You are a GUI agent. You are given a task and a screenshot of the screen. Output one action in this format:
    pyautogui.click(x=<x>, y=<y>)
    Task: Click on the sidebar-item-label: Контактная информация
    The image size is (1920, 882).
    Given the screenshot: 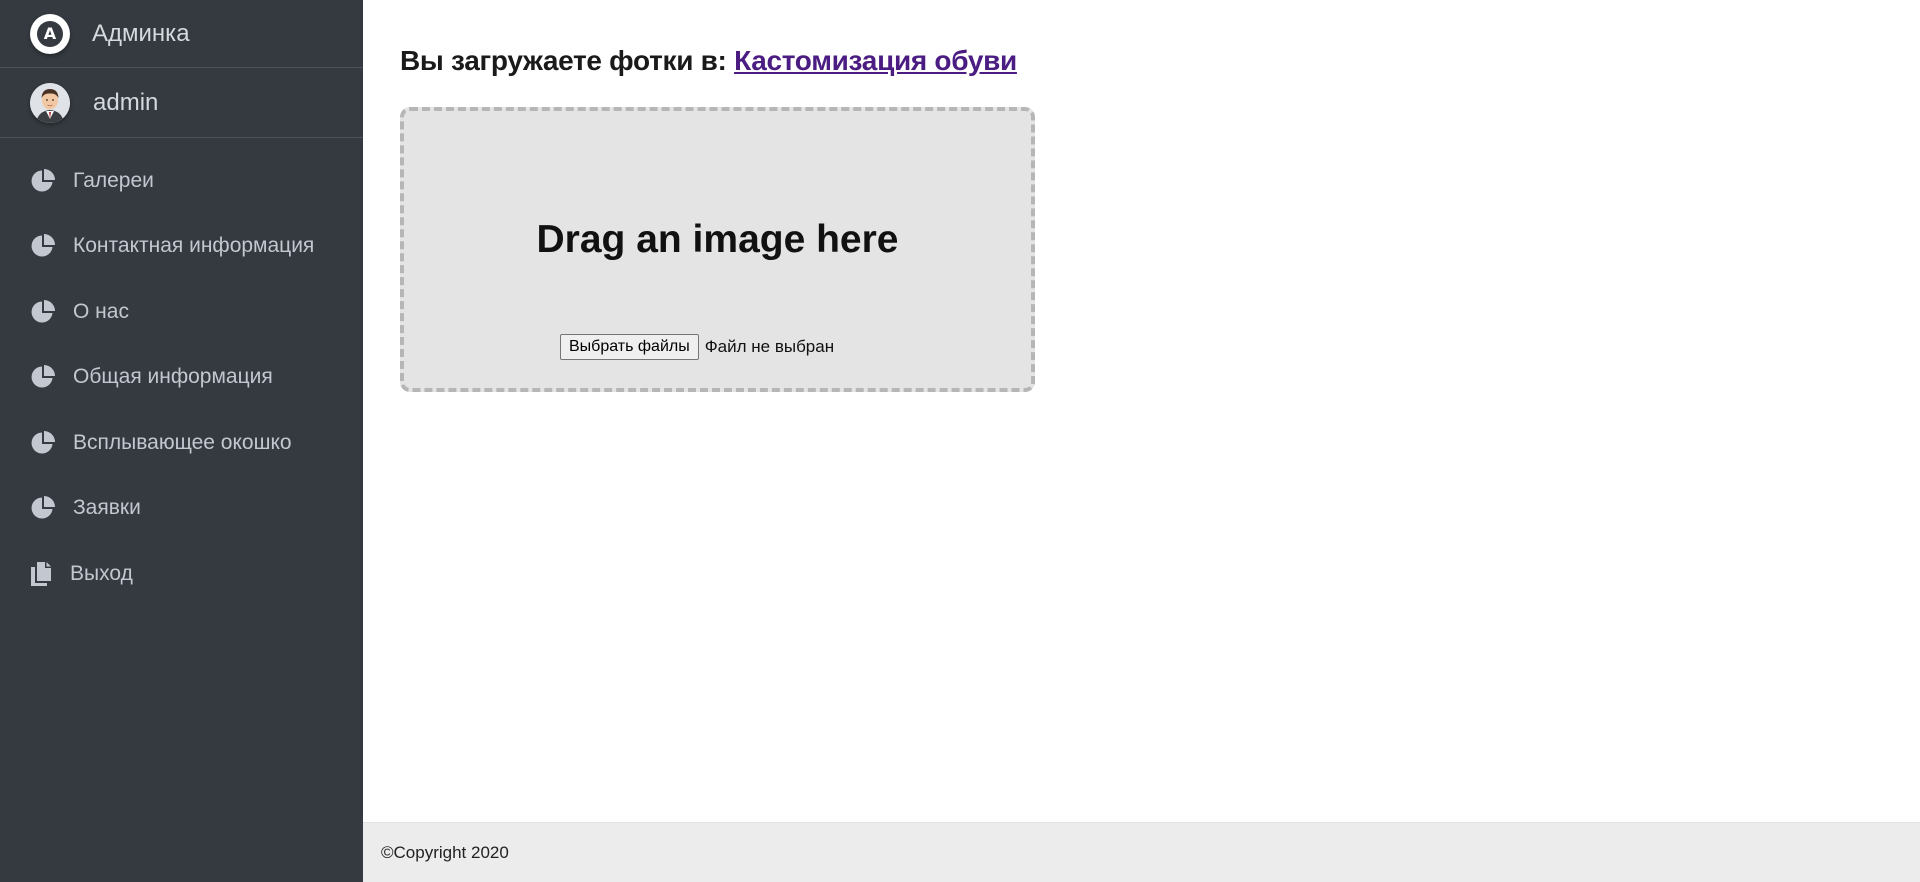 What is the action you would take?
    pyautogui.click(x=194, y=246)
    